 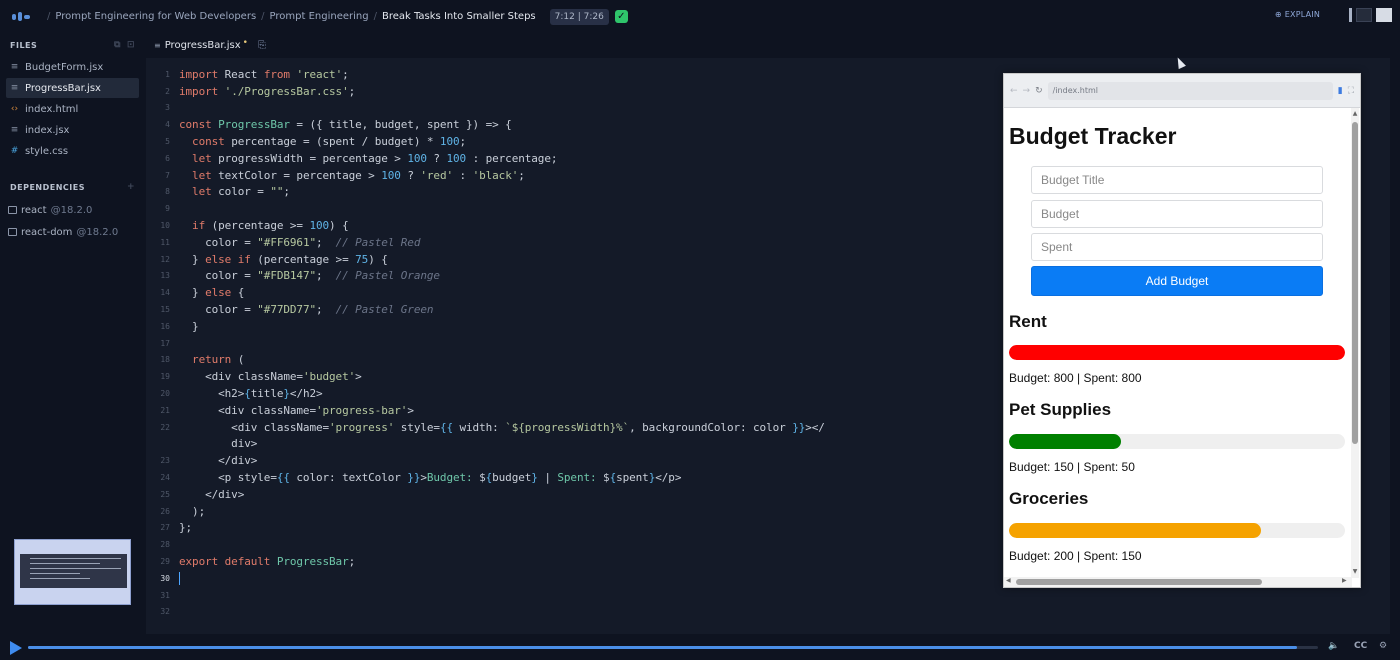 What do you see at coordinates (1344, 580) in the screenshot?
I see `scroll-right-icon: ▶` at bounding box center [1344, 580].